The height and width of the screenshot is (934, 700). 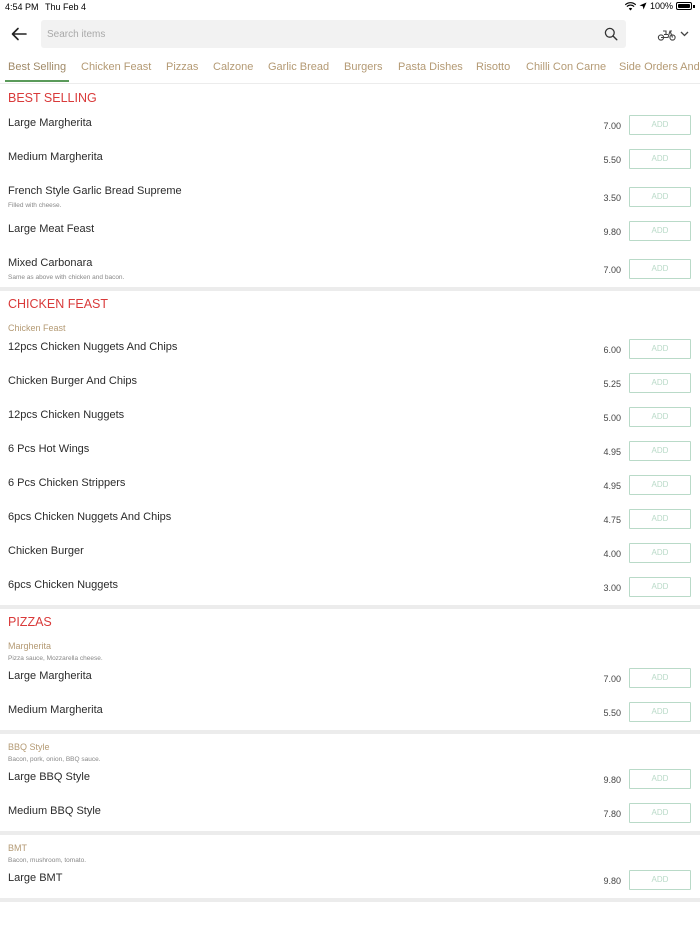 I want to click on item-name: French Style Garlic Bread Supreme, so click(x=95, y=191).